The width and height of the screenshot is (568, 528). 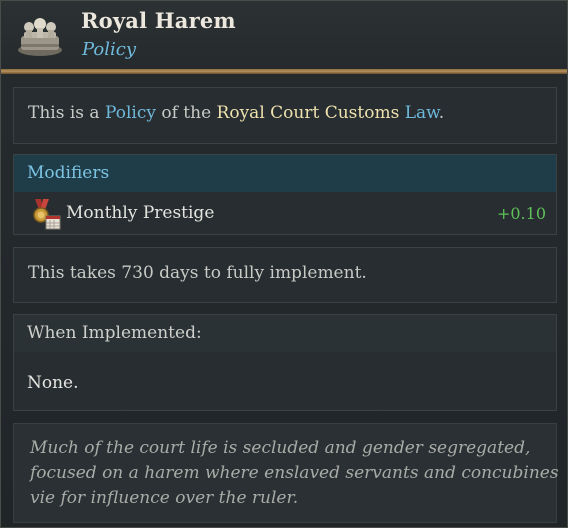 I want to click on header-divider, so click(x=284, y=71).